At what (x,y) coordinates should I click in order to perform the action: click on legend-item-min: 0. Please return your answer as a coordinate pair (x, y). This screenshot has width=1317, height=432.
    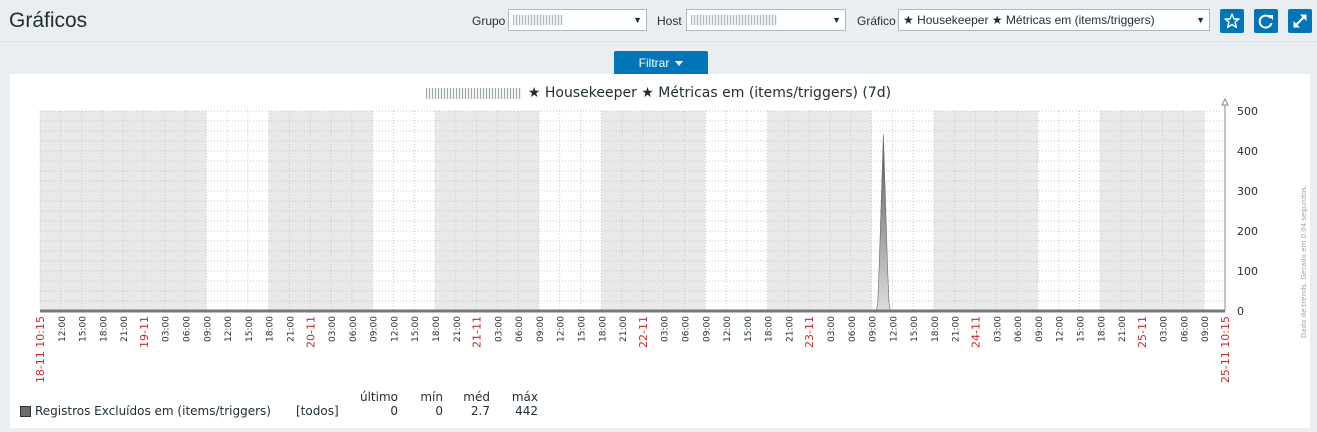
    Looking at the image, I should click on (439, 411).